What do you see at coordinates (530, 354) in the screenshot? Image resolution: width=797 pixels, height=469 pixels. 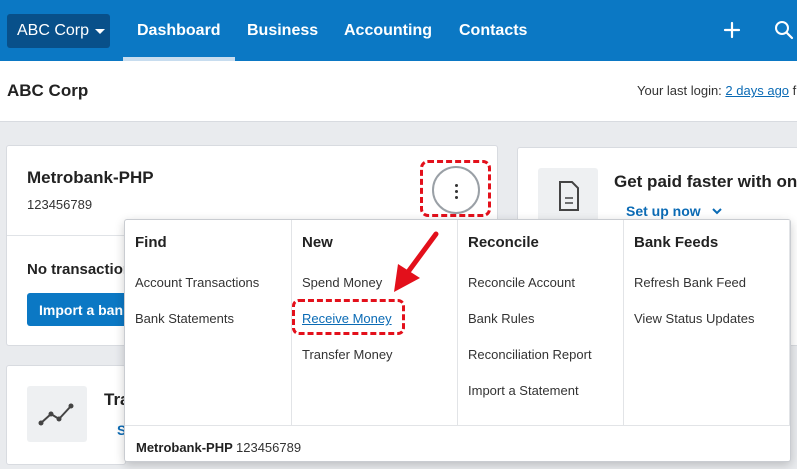 I see `menu-item-reconciliation-report: Reconciliation Report` at bounding box center [530, 354].